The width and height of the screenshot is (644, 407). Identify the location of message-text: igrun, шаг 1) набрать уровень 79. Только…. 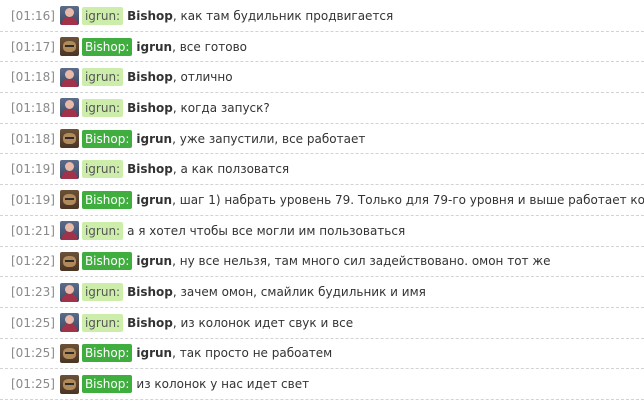
(390, 200).